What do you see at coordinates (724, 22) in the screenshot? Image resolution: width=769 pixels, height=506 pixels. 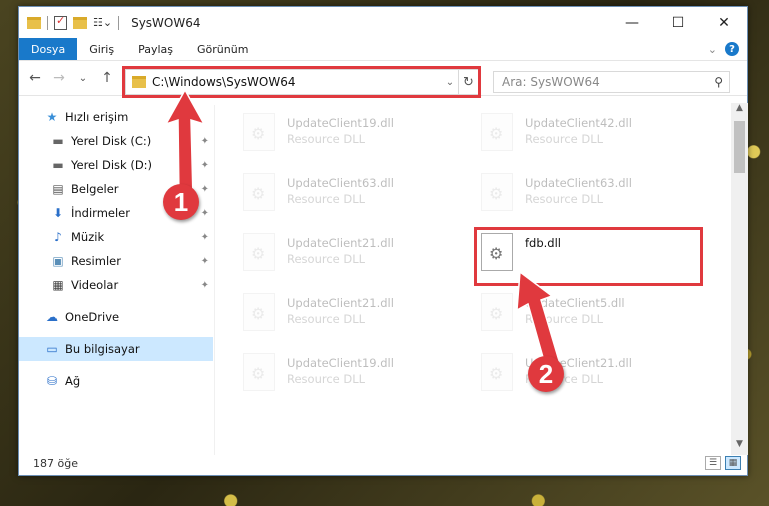 I see `close-button: ✕` at bounding box center [724, 22].